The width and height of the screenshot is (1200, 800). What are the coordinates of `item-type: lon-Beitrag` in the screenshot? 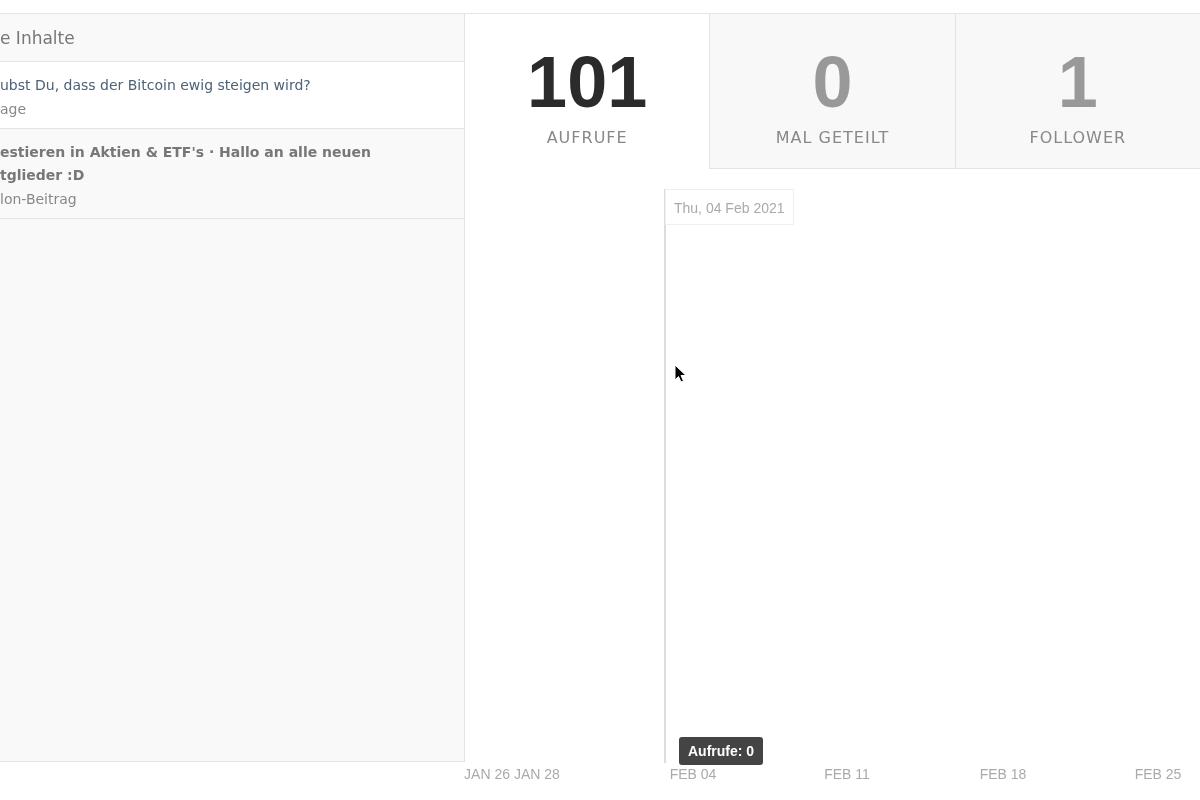 It's located at (39, 199).